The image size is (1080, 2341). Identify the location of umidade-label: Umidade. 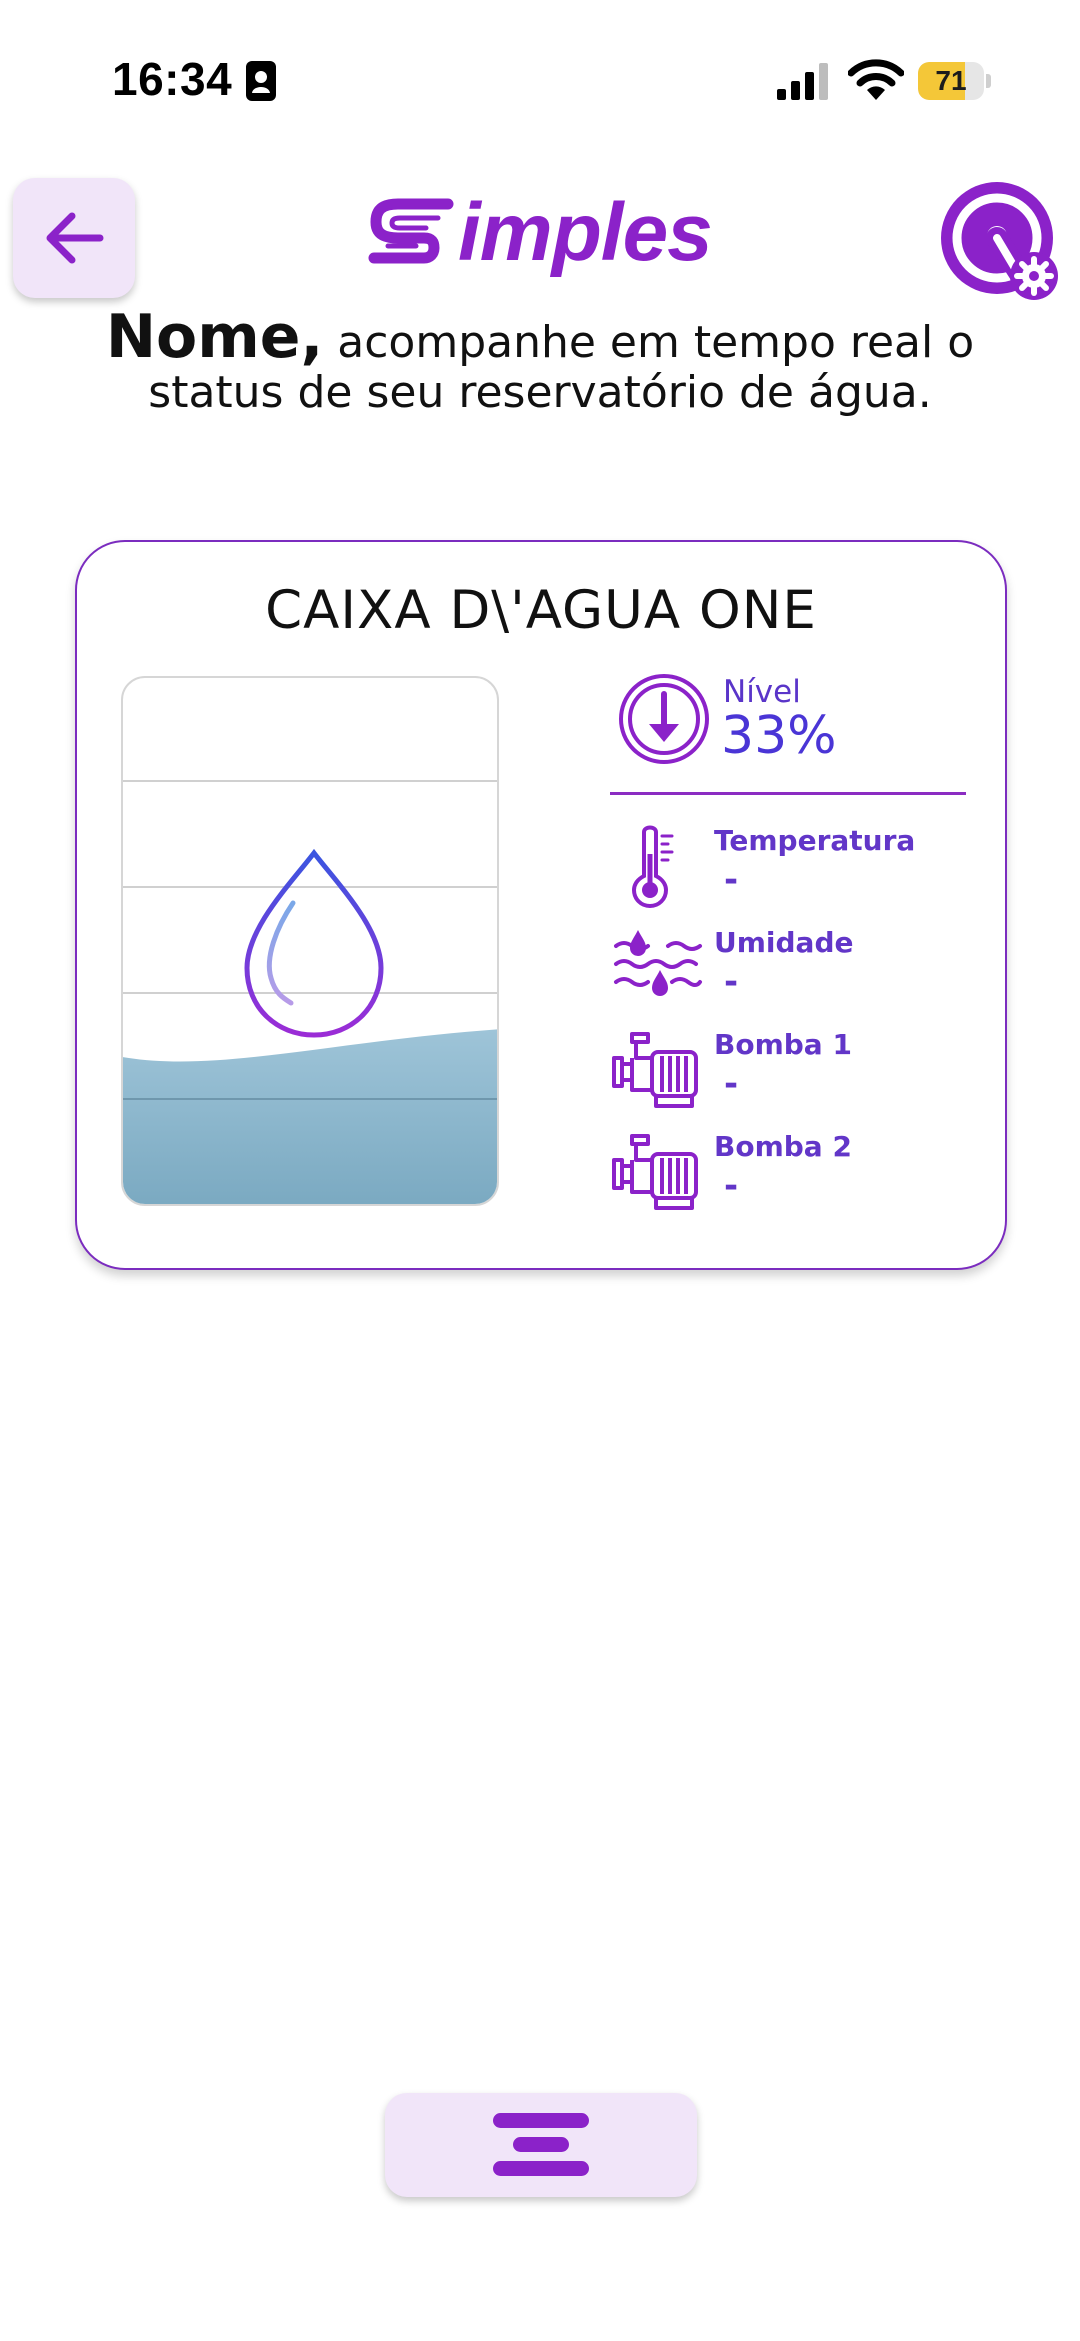
(784, 942).